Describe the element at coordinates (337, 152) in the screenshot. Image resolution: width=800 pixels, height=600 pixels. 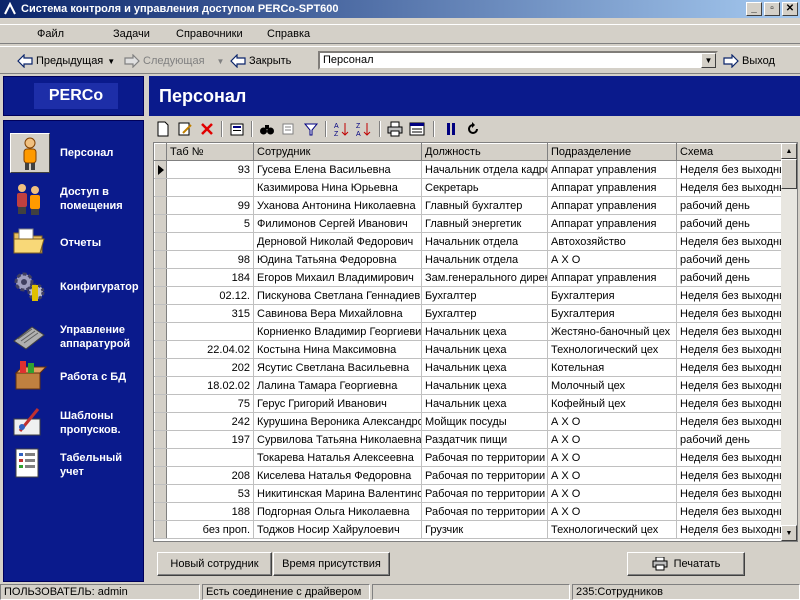
I see `column-header-employee: Сотрудник` at that location.